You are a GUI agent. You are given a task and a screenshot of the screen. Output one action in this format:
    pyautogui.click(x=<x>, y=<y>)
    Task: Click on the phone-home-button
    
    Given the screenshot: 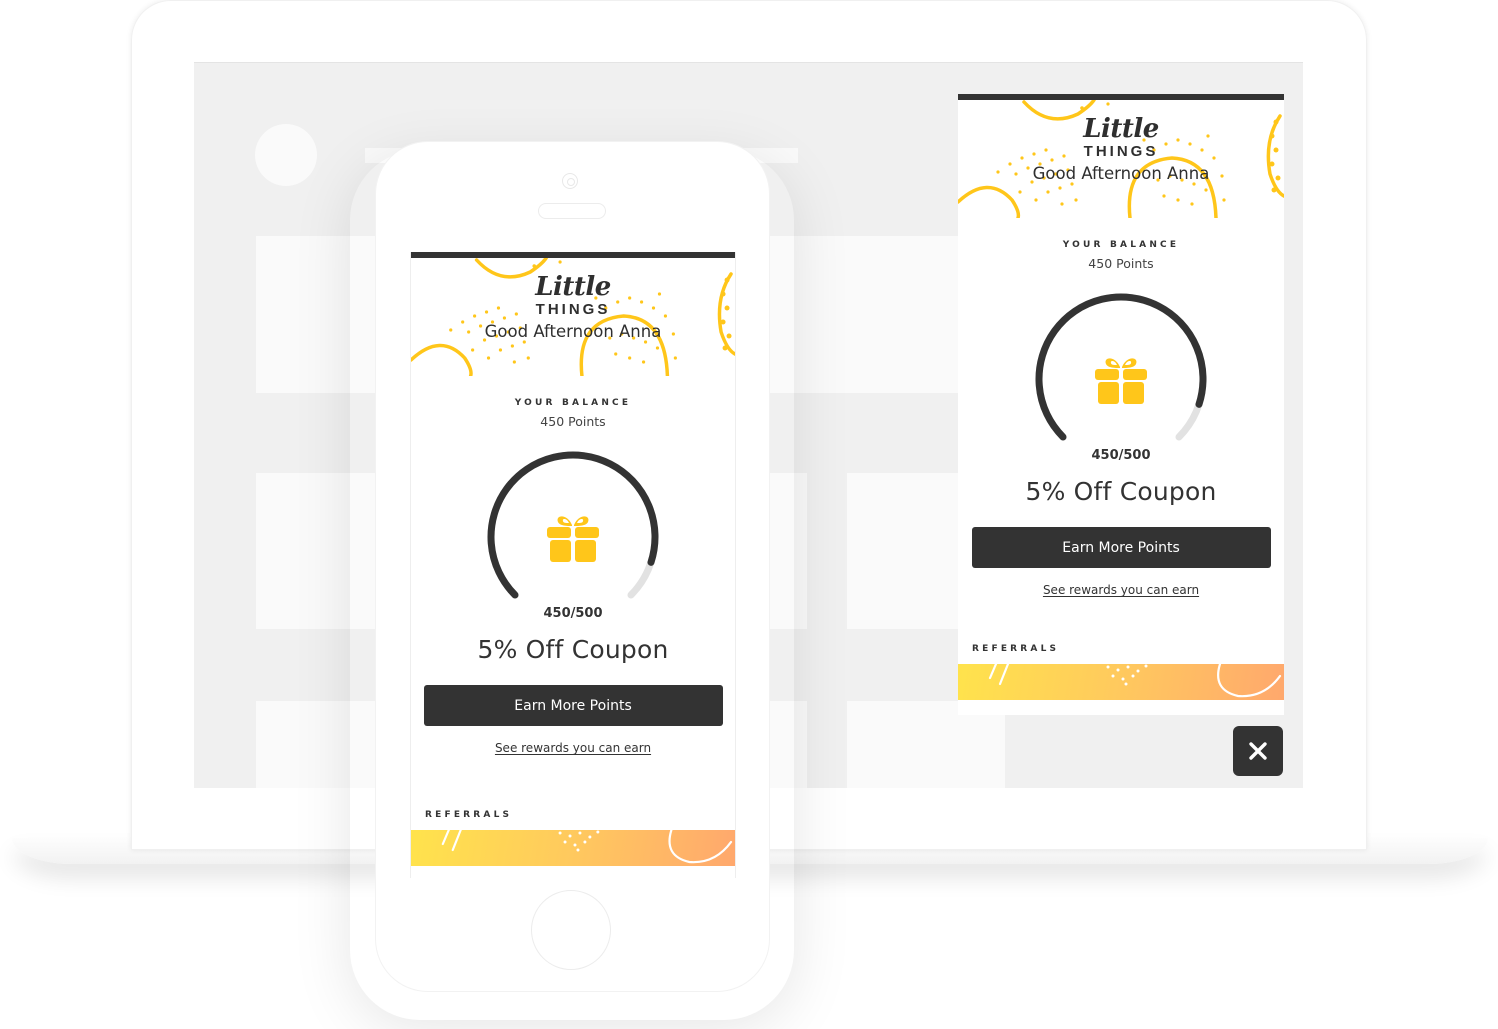 What is the action you would take?
    pyautogui.click(x=571, y=930)
    